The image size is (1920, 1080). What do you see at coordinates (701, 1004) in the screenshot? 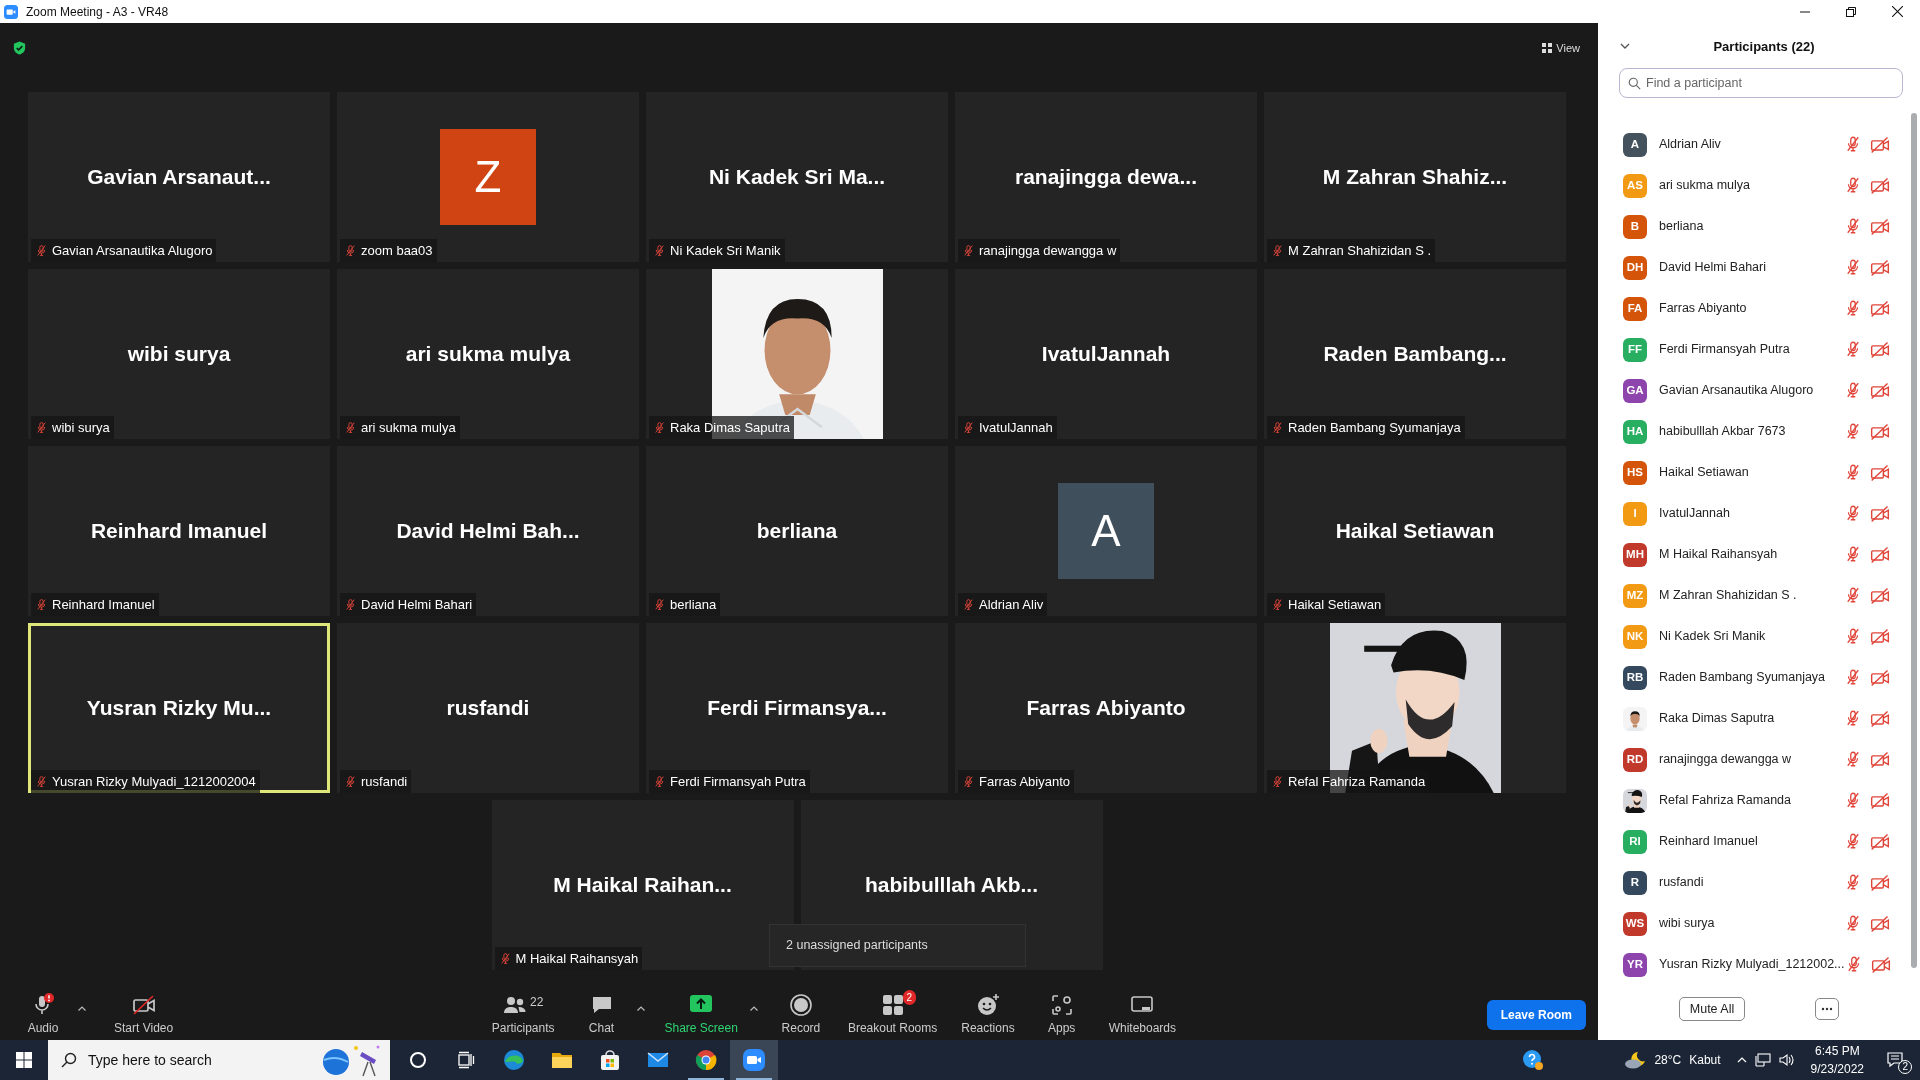
I see `share-screen-icon` at bounding box center [701, 1004].